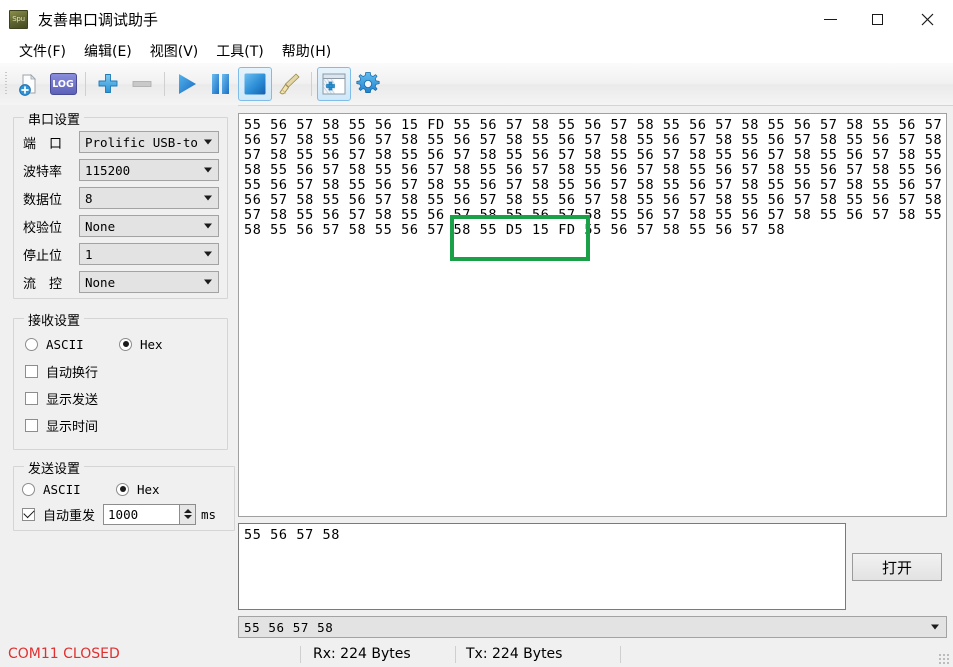  What do you see at coordinates (6, 84) in the screenshot?
I see `toolbar-grip` at bounding box center [6, 84].